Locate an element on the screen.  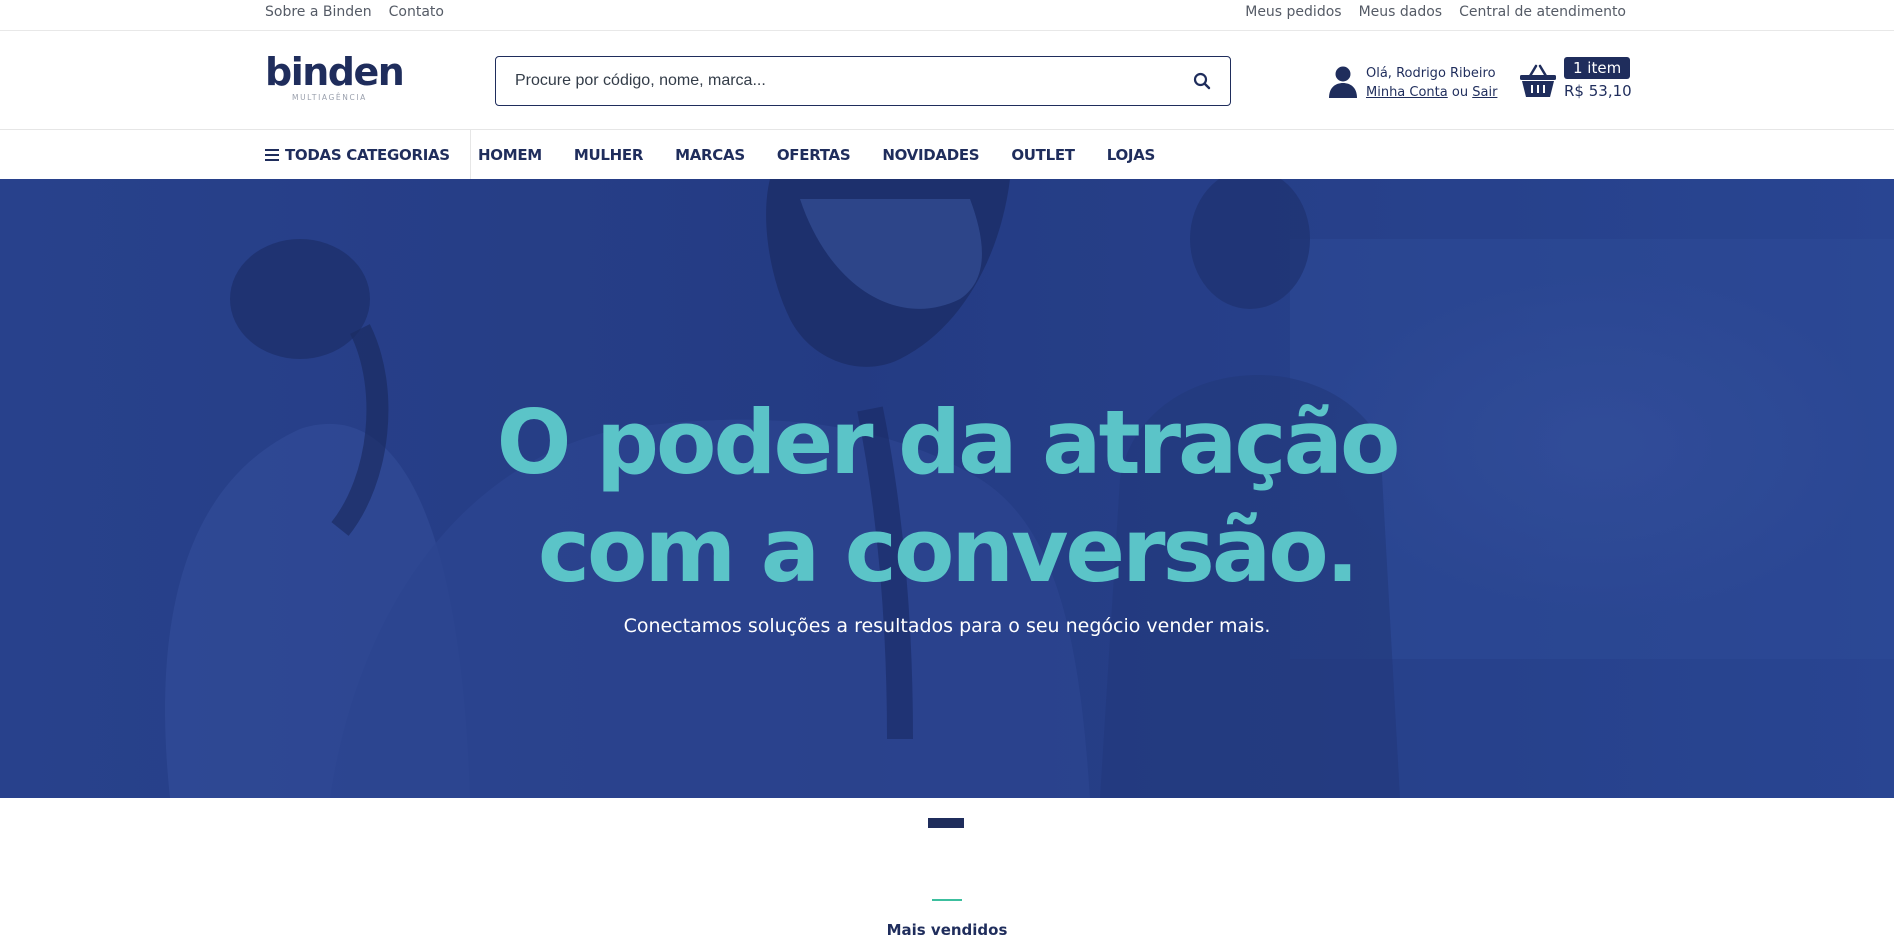
slider-dot-active is located at coordinates (946, 823).